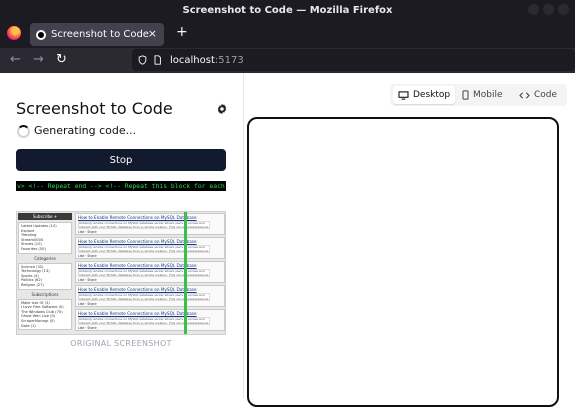 This screenshot has width=575, height=407. Describe the element at coordinates (14, 33) in the screenshot. I see `firefox-logo-icon` at that location.